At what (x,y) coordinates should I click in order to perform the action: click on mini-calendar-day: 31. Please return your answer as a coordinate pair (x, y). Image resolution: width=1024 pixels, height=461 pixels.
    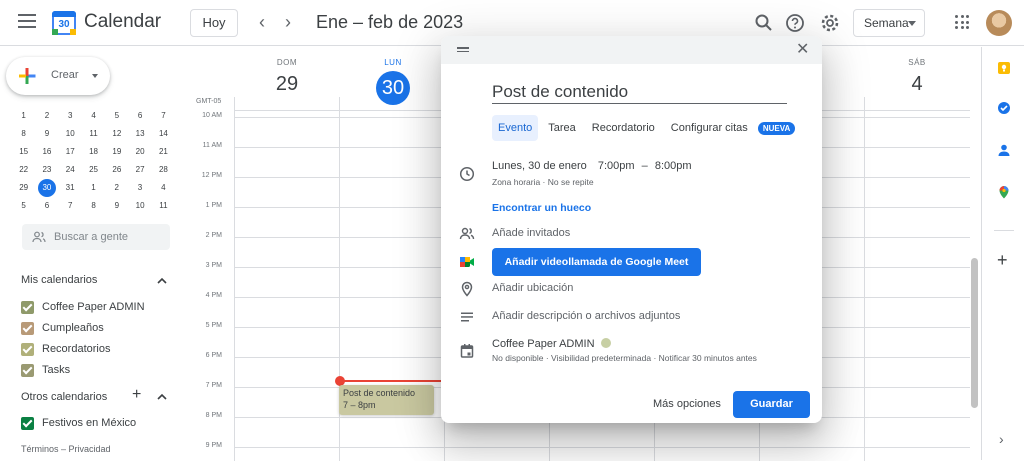
    Looking at the image, I should click on (69, 188).